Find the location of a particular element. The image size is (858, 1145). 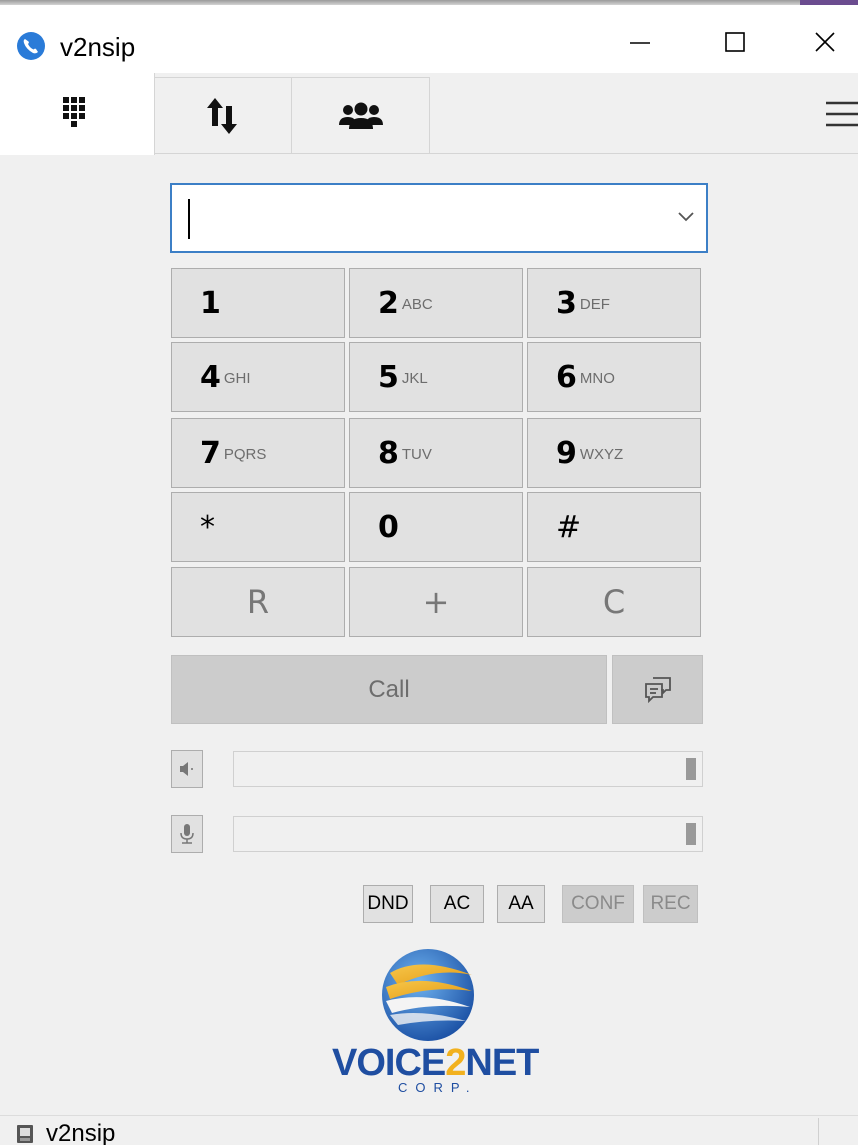

svg-text: VOICE2NET is located at coordinates (435, 1063).